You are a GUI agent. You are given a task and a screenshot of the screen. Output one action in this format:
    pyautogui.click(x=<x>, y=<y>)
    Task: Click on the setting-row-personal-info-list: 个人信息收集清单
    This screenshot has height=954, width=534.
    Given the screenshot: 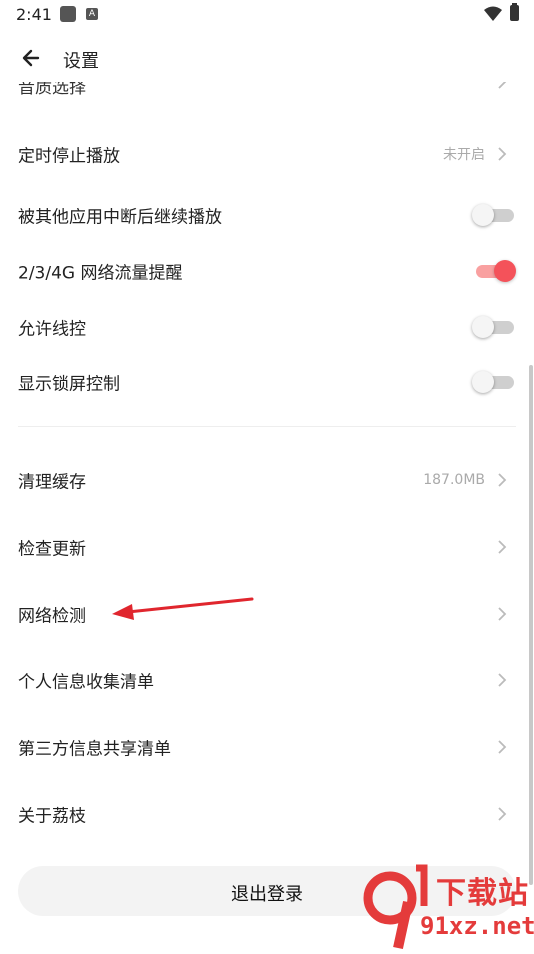 What is the action you would take?
    pyautogui.click(x=267, y=680)
    